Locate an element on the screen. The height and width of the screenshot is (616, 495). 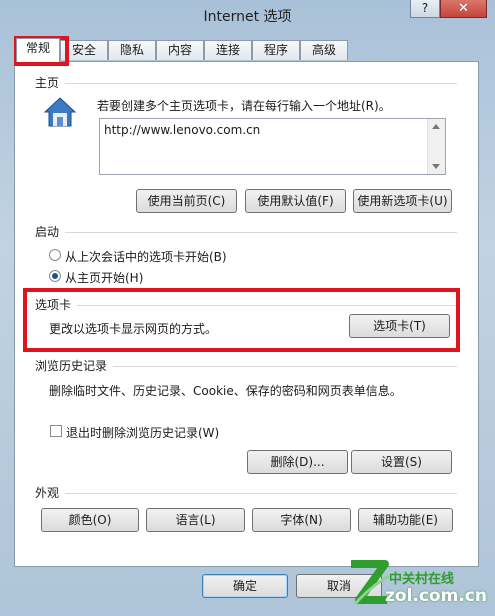
fonts-button: 字体(N) is located at coordinates (301, 520).